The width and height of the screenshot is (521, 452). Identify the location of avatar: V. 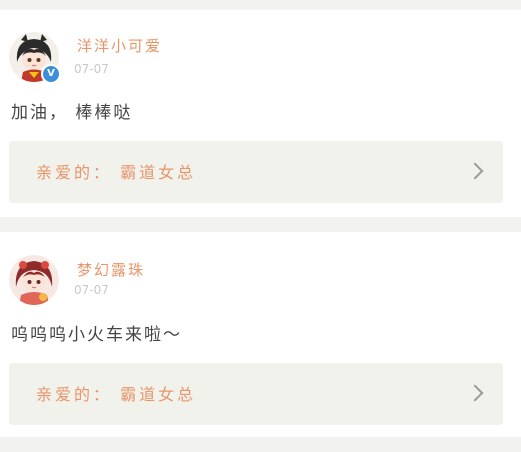
(35, 58).